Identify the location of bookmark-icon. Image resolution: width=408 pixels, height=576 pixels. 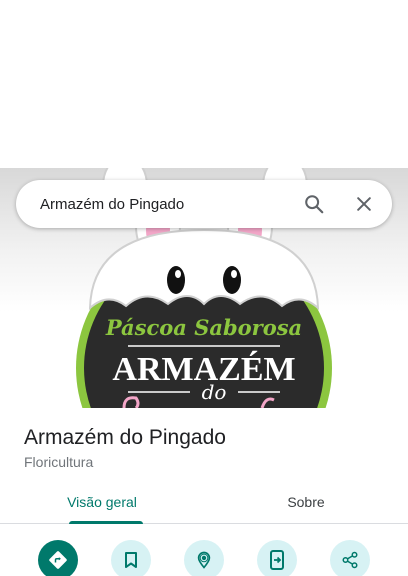
(131, 560).